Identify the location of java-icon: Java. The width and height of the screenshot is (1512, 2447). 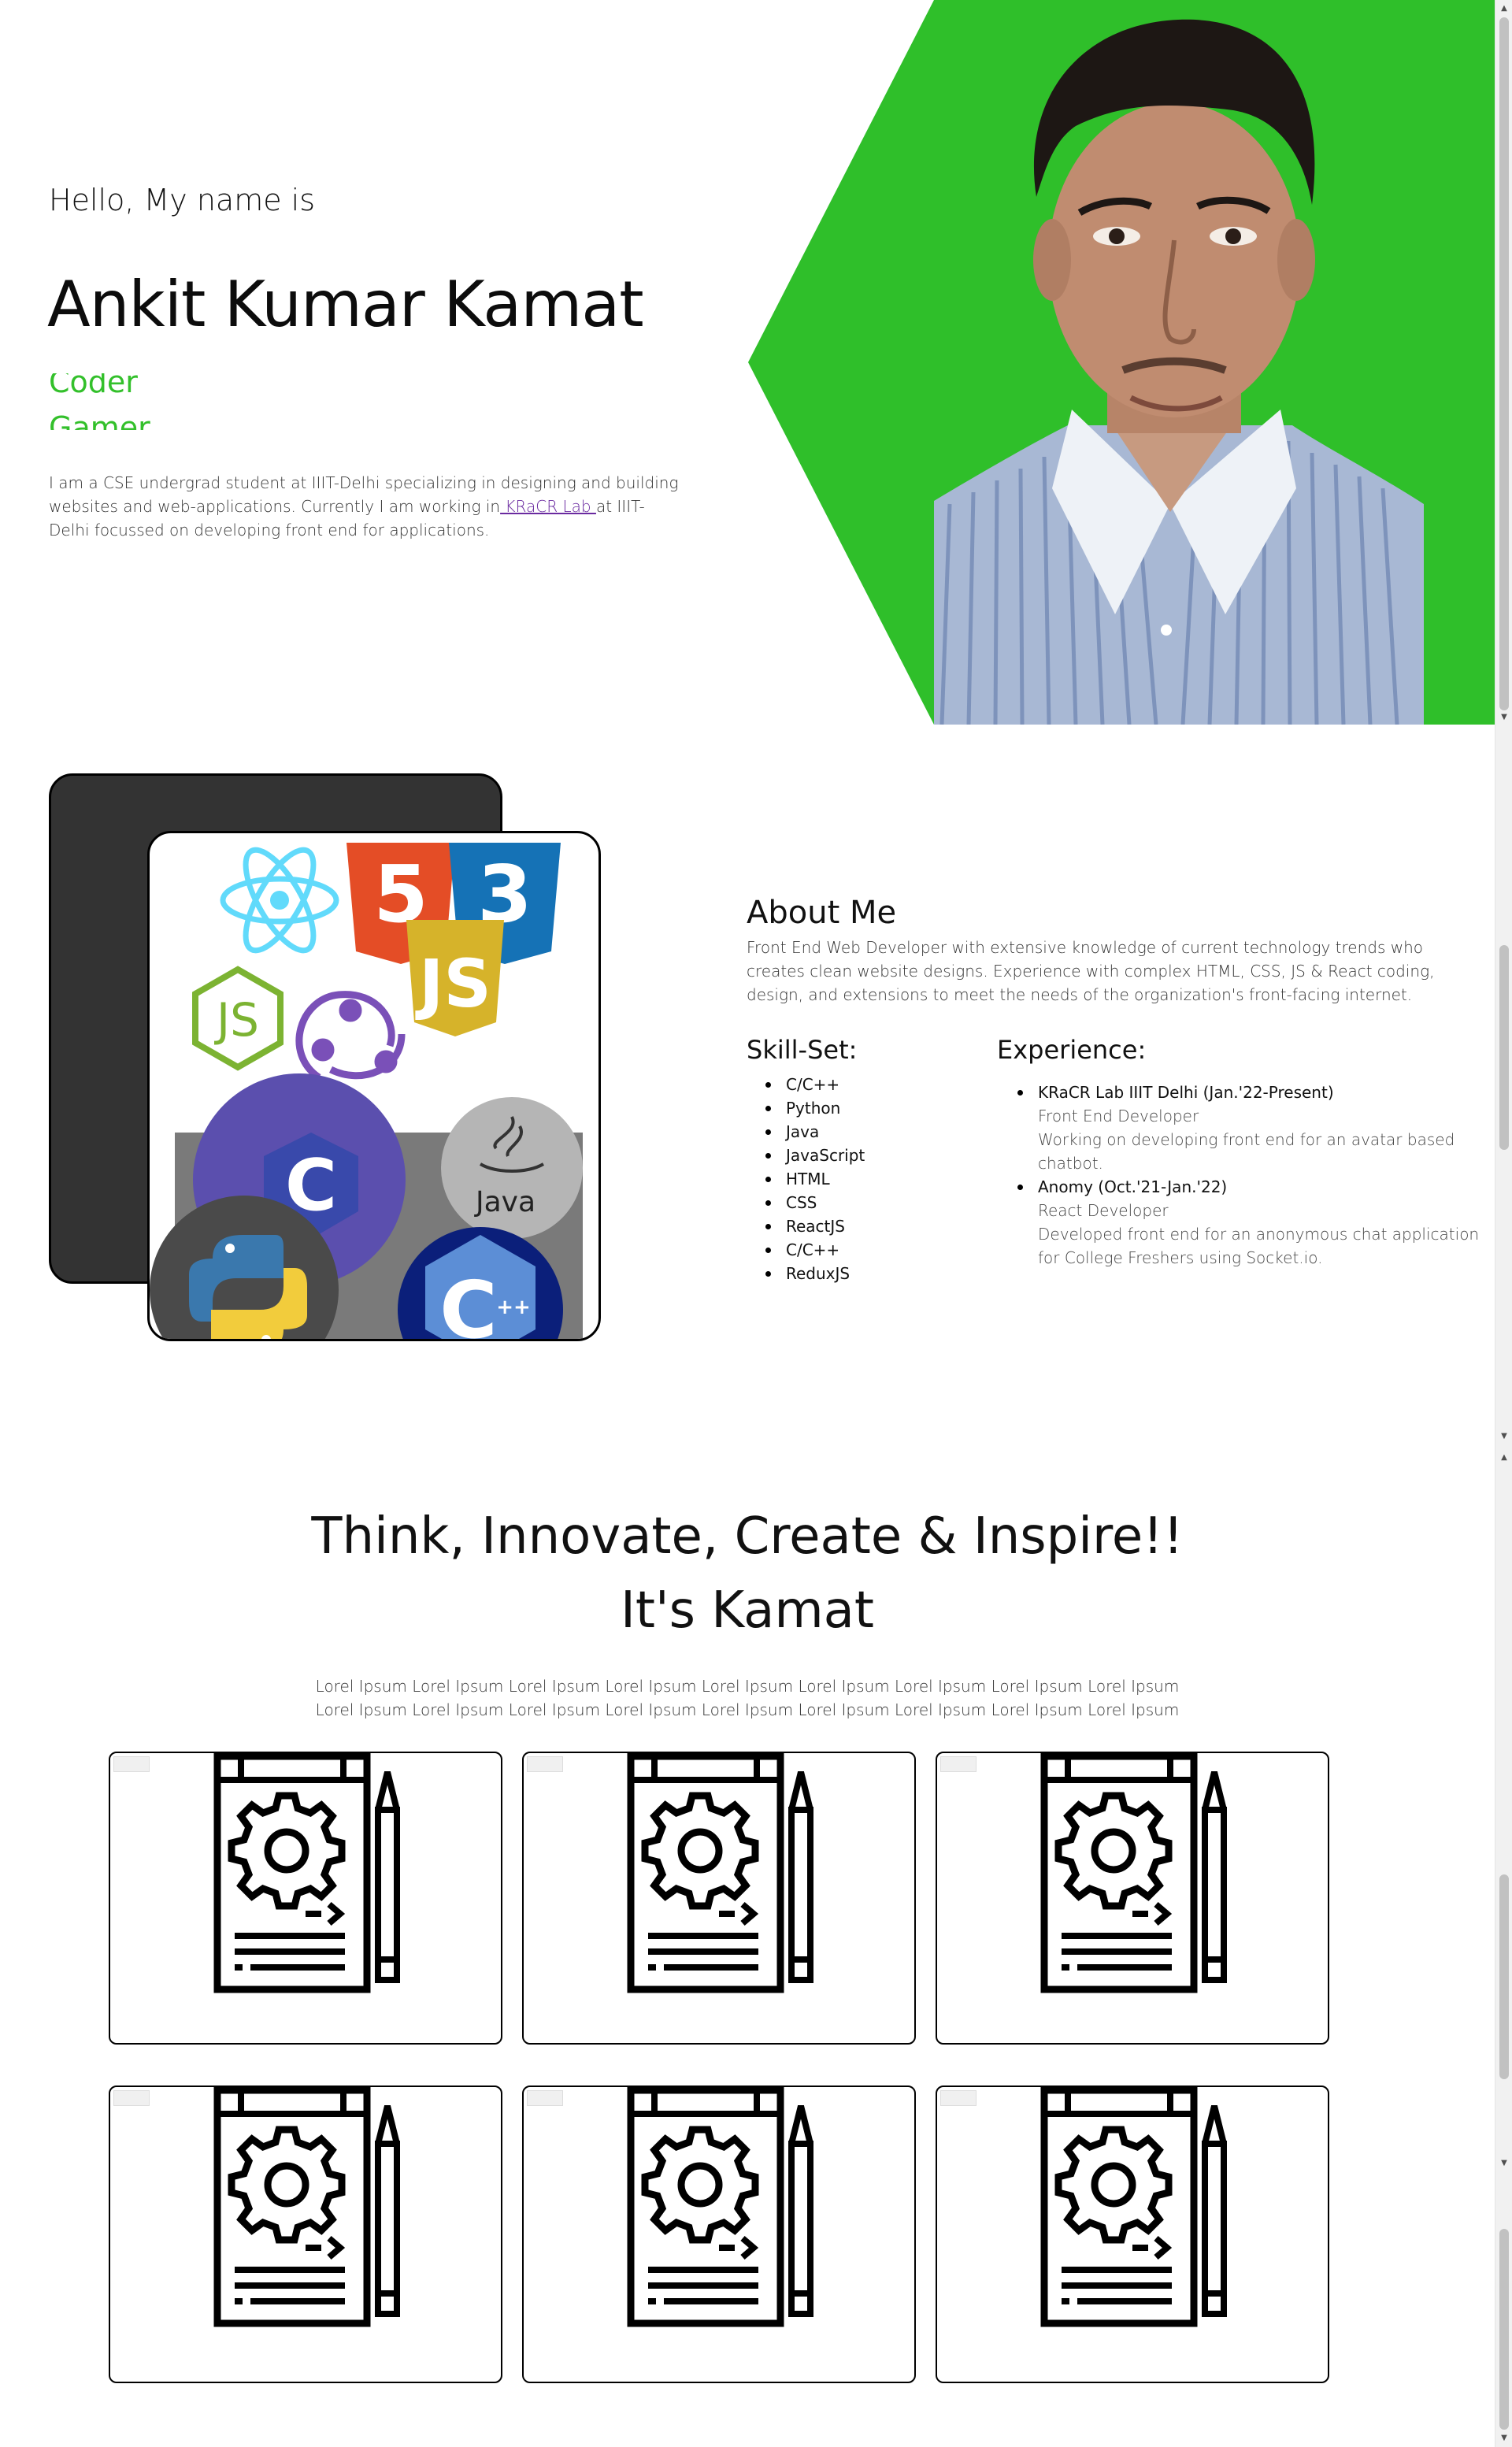
(512, 1168).